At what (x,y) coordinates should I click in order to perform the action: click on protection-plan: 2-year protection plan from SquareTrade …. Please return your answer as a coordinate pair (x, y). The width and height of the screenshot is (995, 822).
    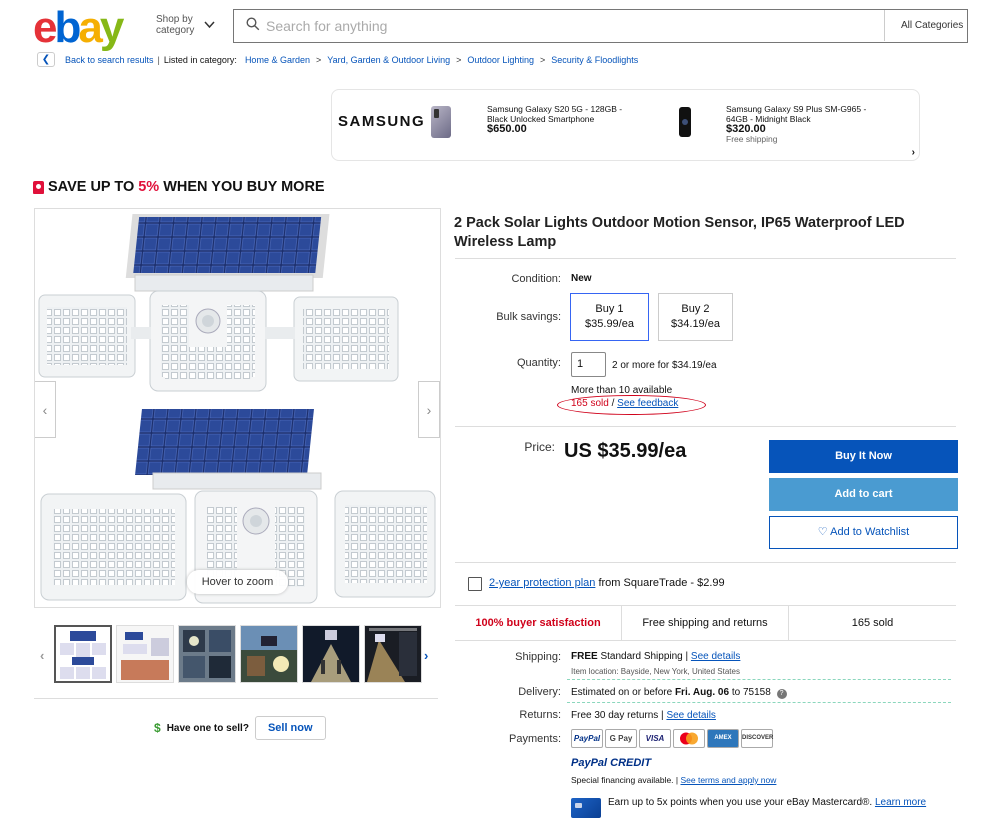
    Looking at the image, I should click on (607, 583).